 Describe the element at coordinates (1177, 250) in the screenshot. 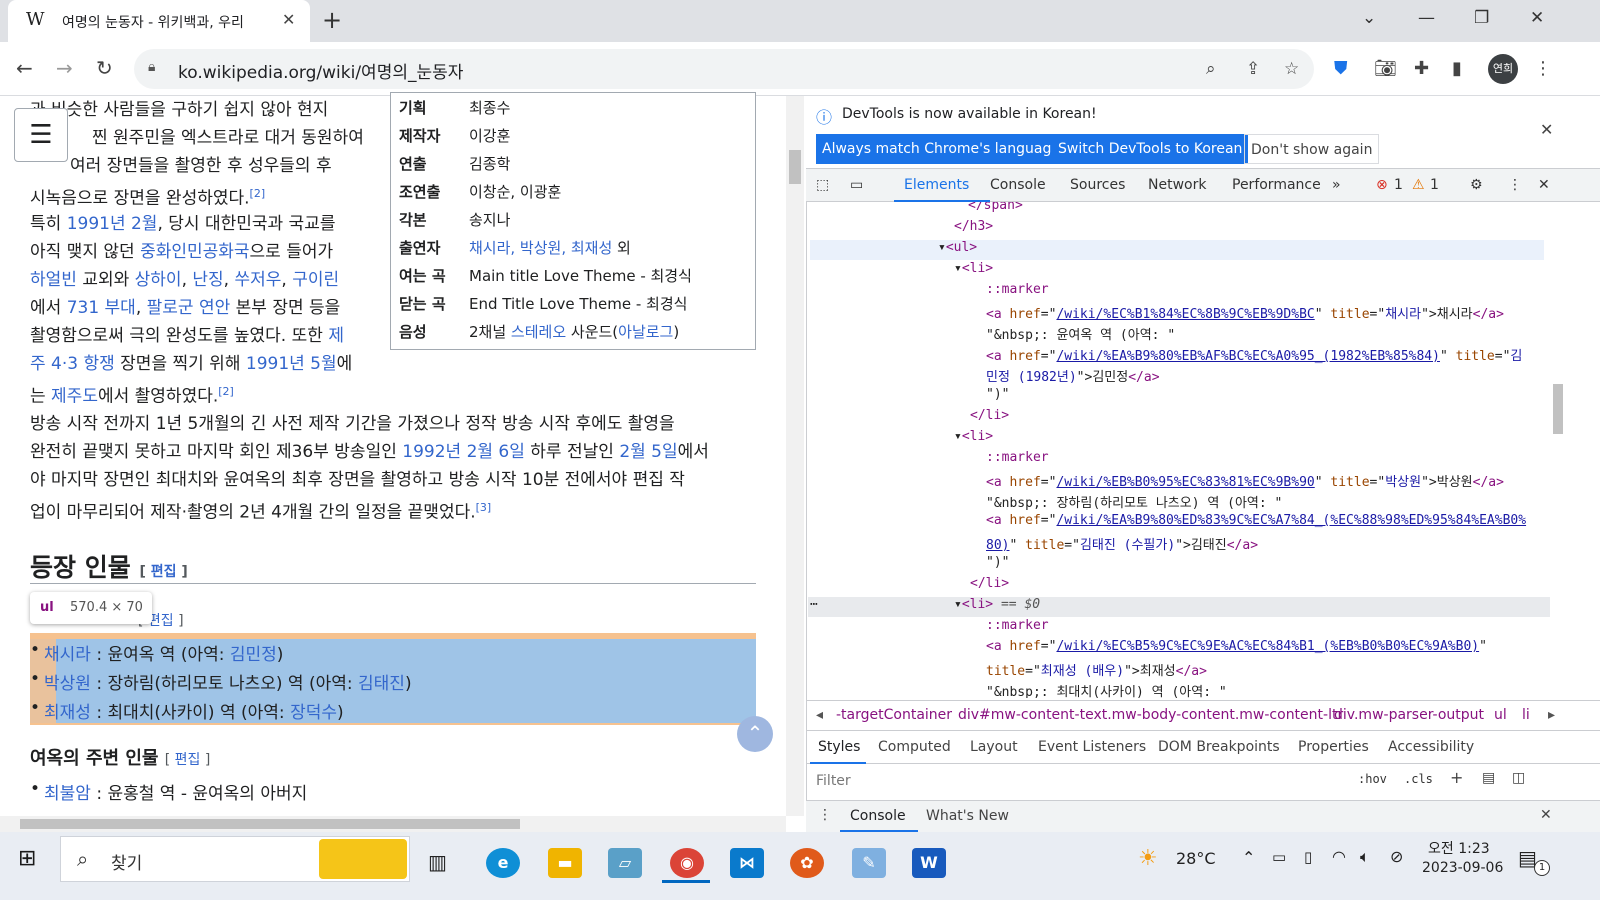

I see `tree-node-ul: ▾<ul>` at that location.